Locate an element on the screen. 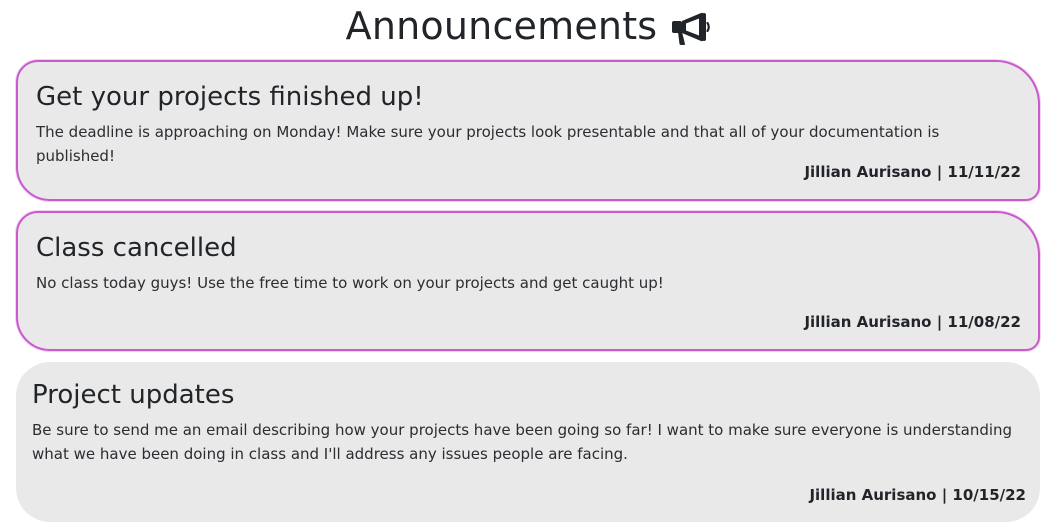 The width and height of the screenshot is (1057, 529). announcement-author-date: Jillian Aurisano | 11/11/22 is located at coordinates (912, 172).